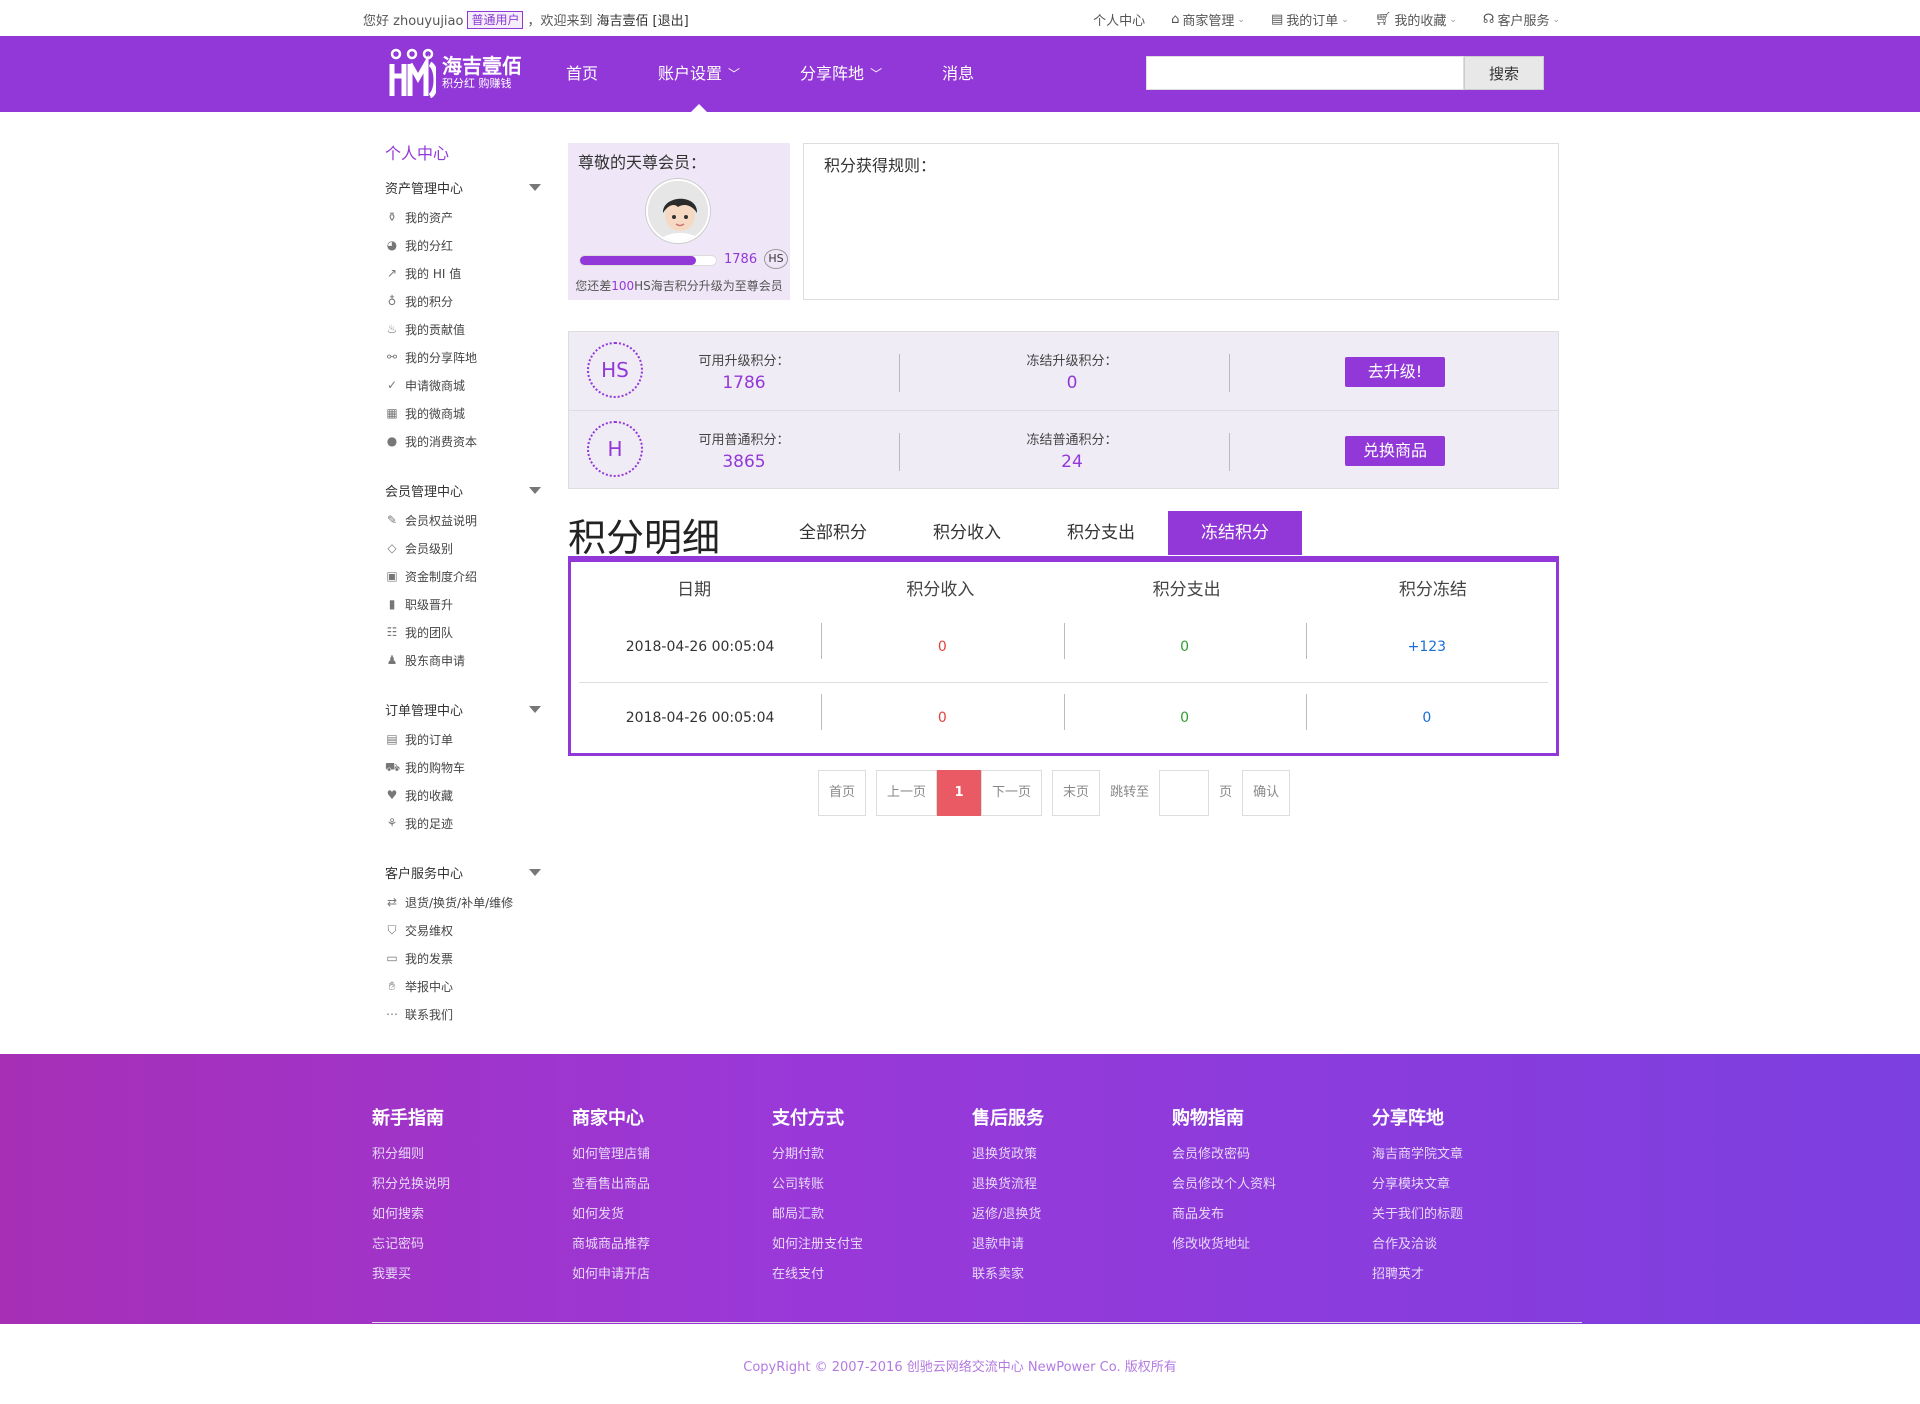  I want to click on tab-points-income: 积分收入, so click(967, 533).